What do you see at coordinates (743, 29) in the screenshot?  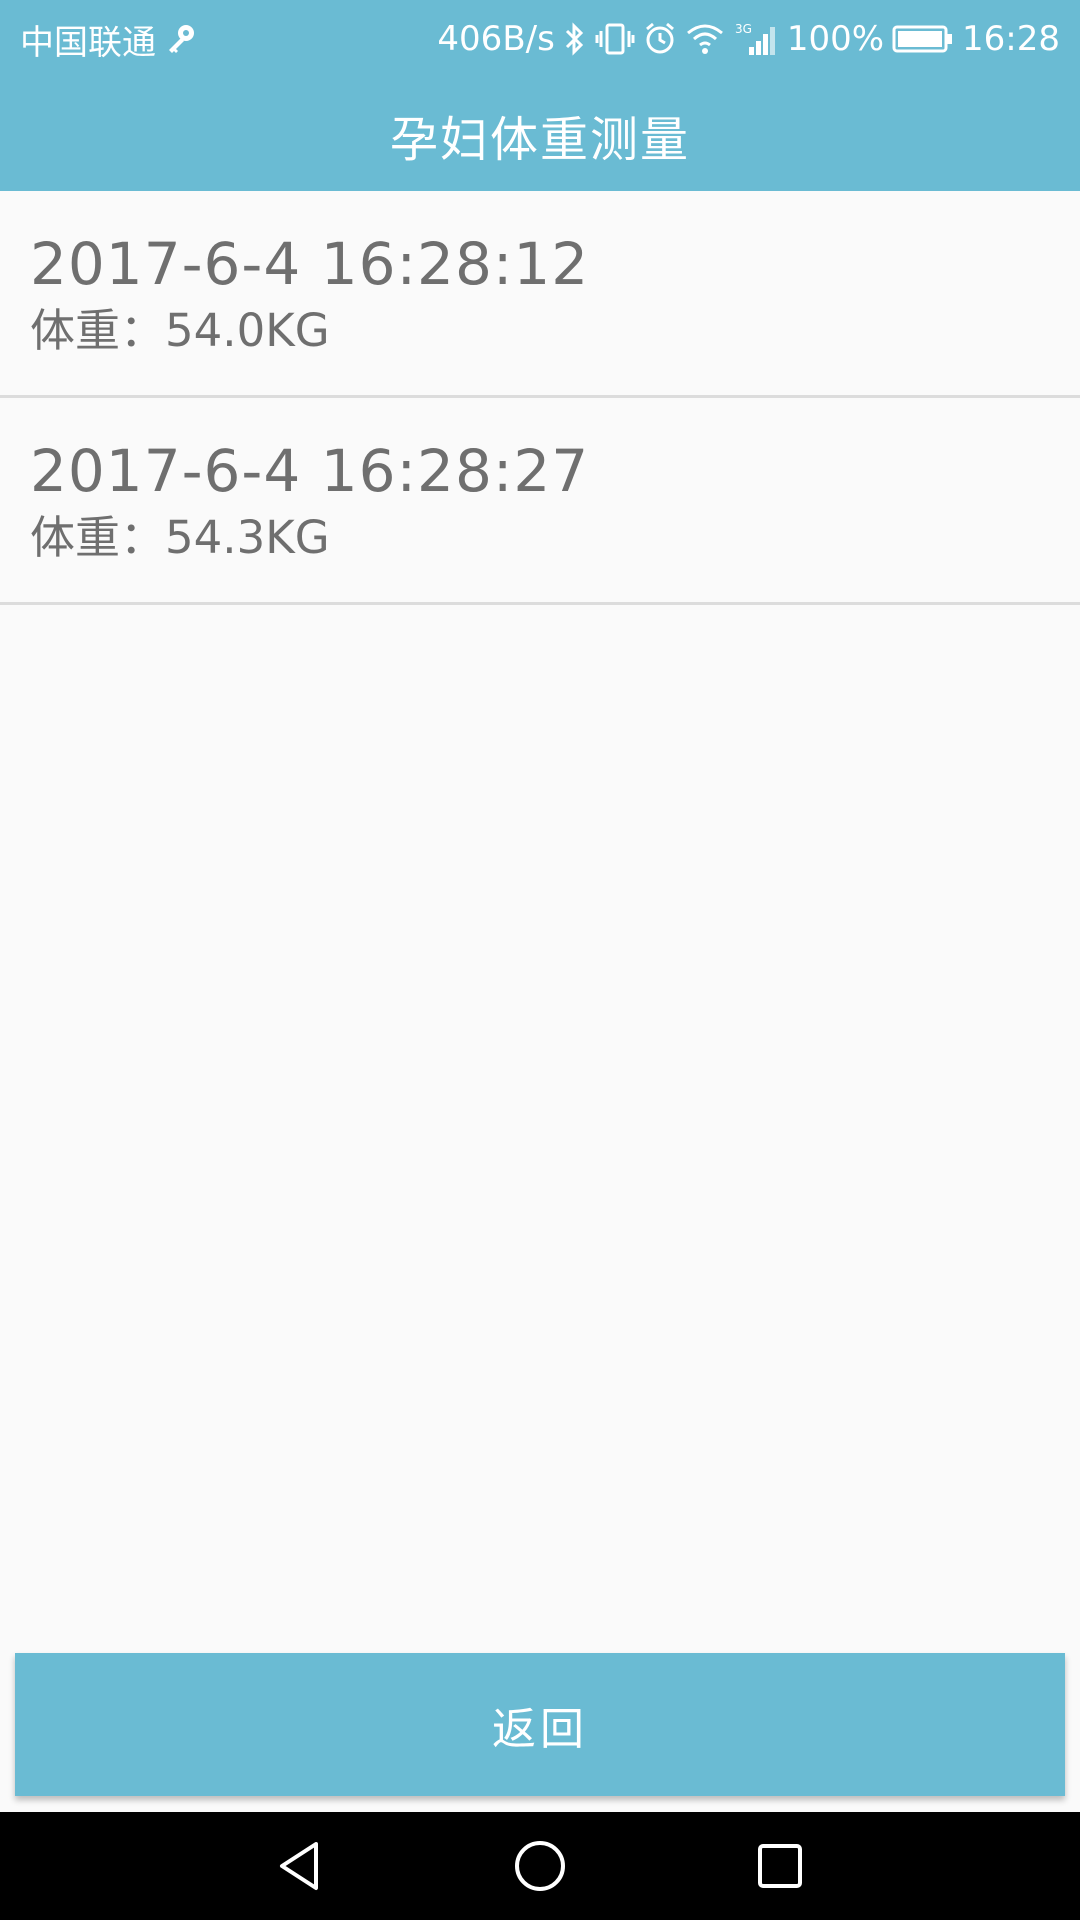 I see `svg-text: 3G` at bounding box center [743, 29].